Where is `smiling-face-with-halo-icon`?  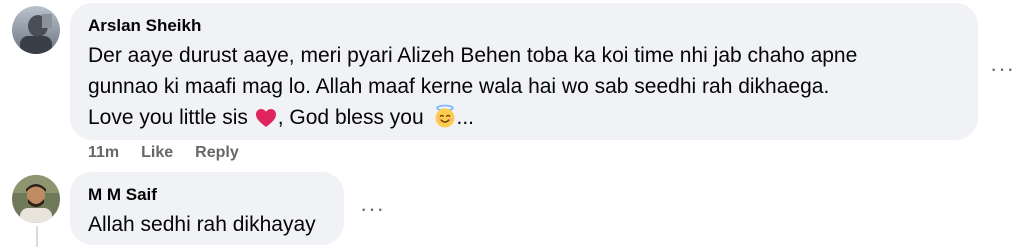 smiling-face-with-halo-icon is located at coordinates (445, 120).